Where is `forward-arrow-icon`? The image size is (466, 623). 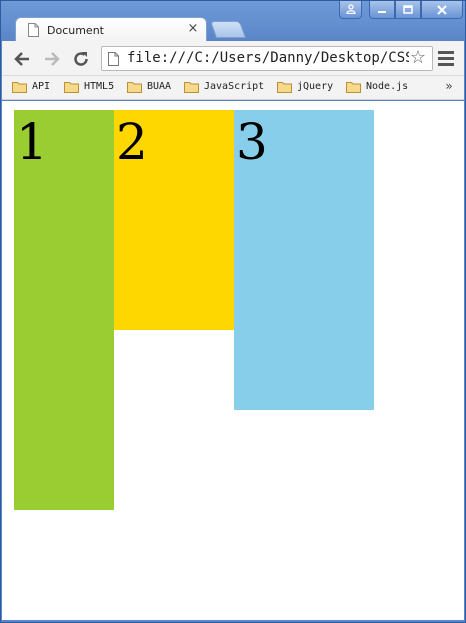 forward-arrow-icon is located at coordinates (52, 59).